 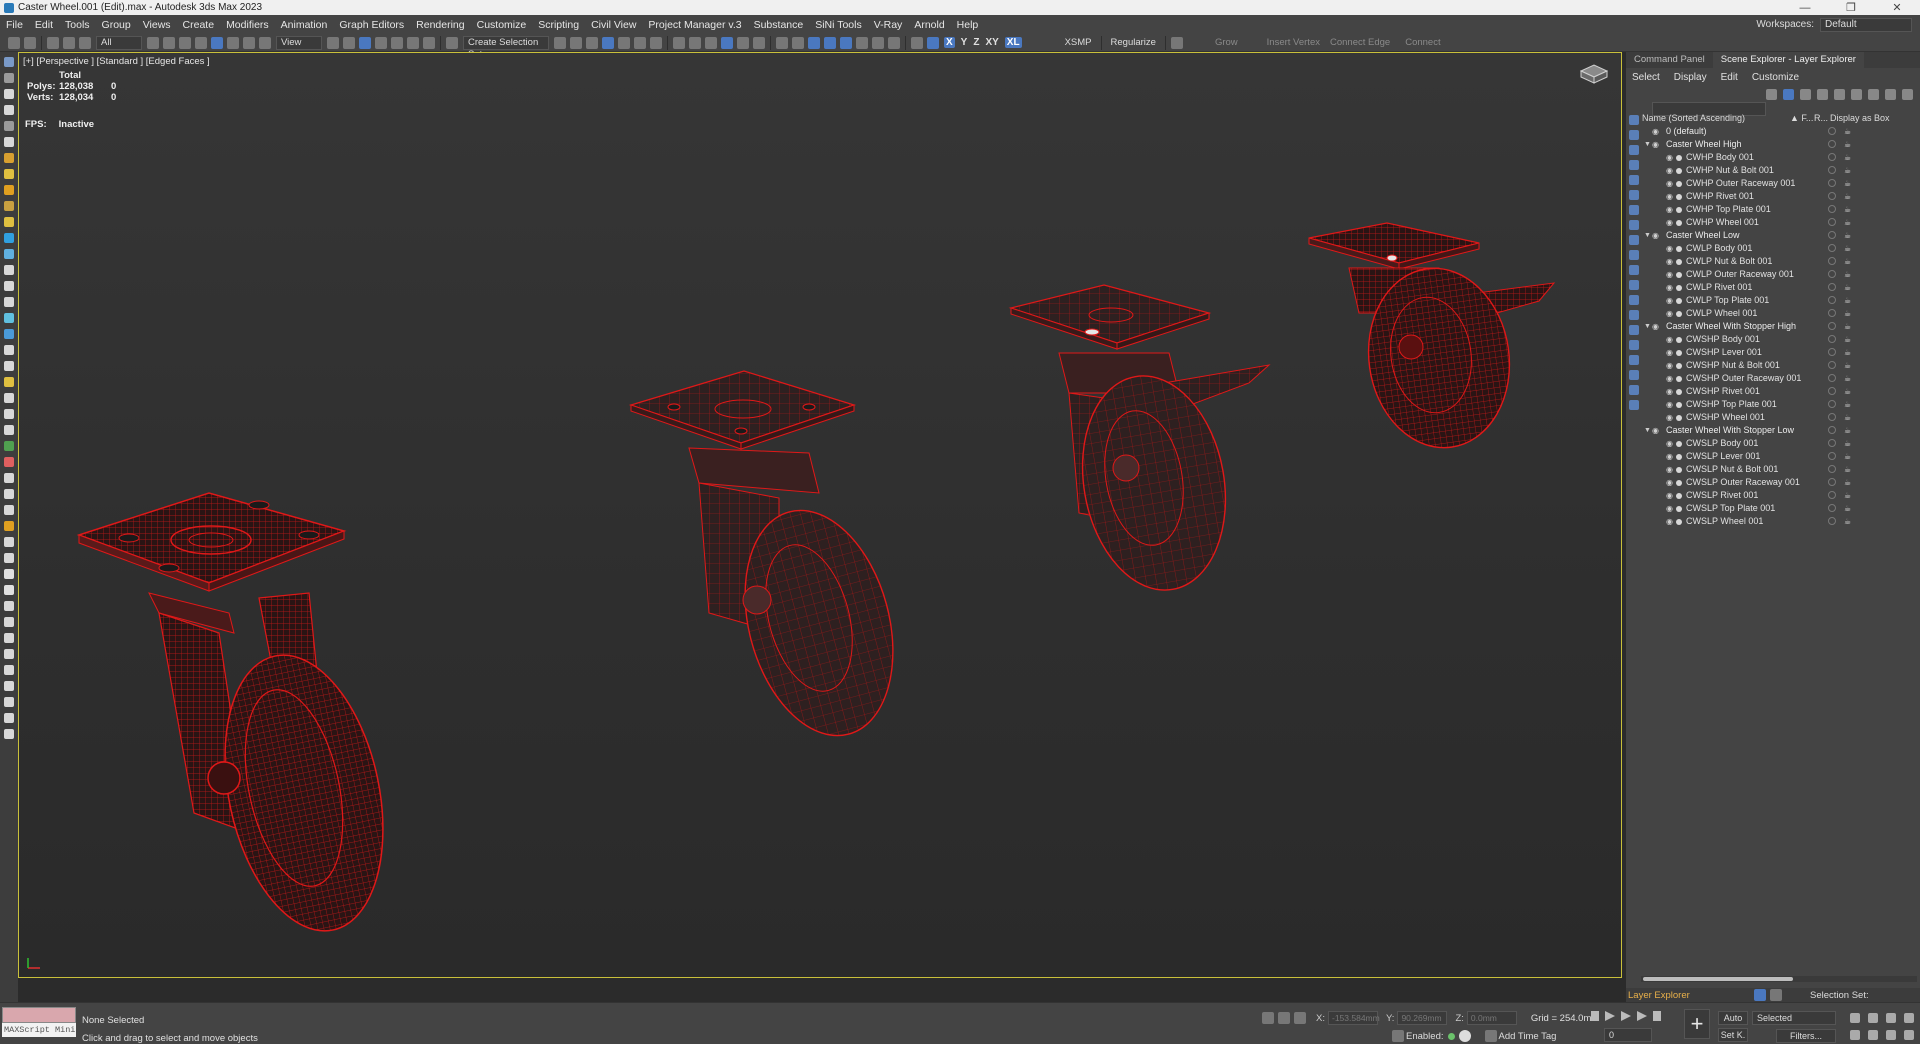 I want to click on collapse-icon, so click(x=1873, y=94).